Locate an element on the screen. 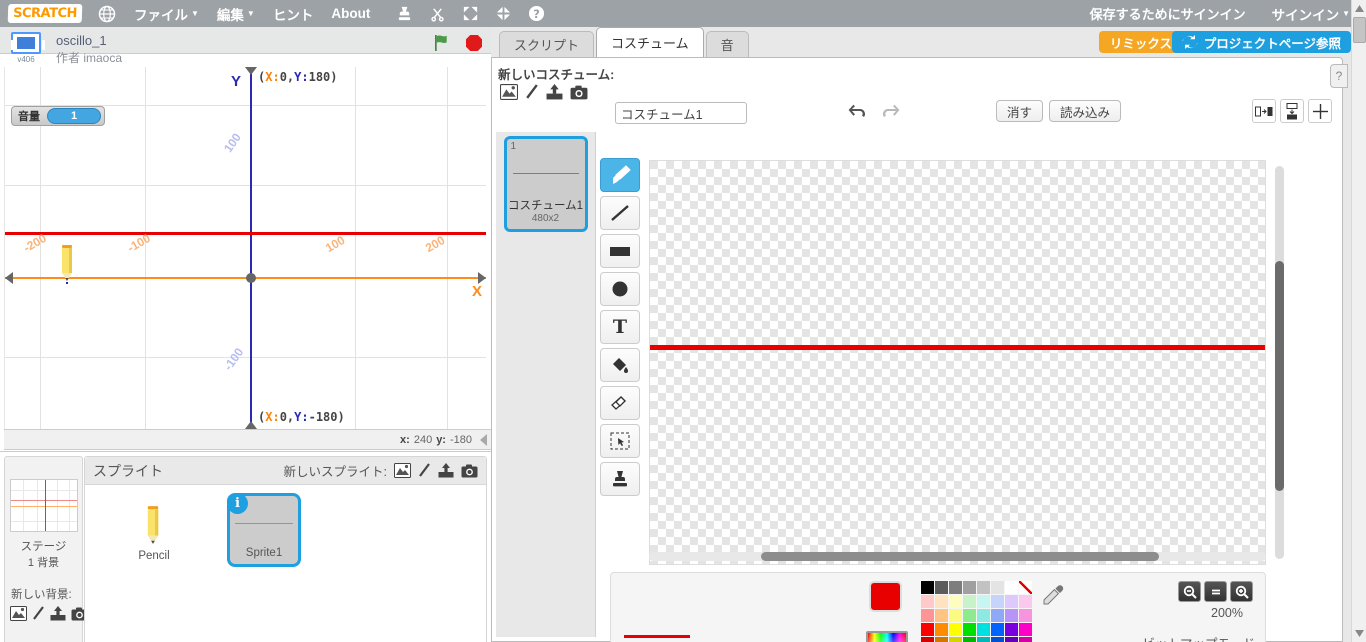 The image size is (1366, 642). scratch-logo: SCRATCH is located at coordinates (45, 13).